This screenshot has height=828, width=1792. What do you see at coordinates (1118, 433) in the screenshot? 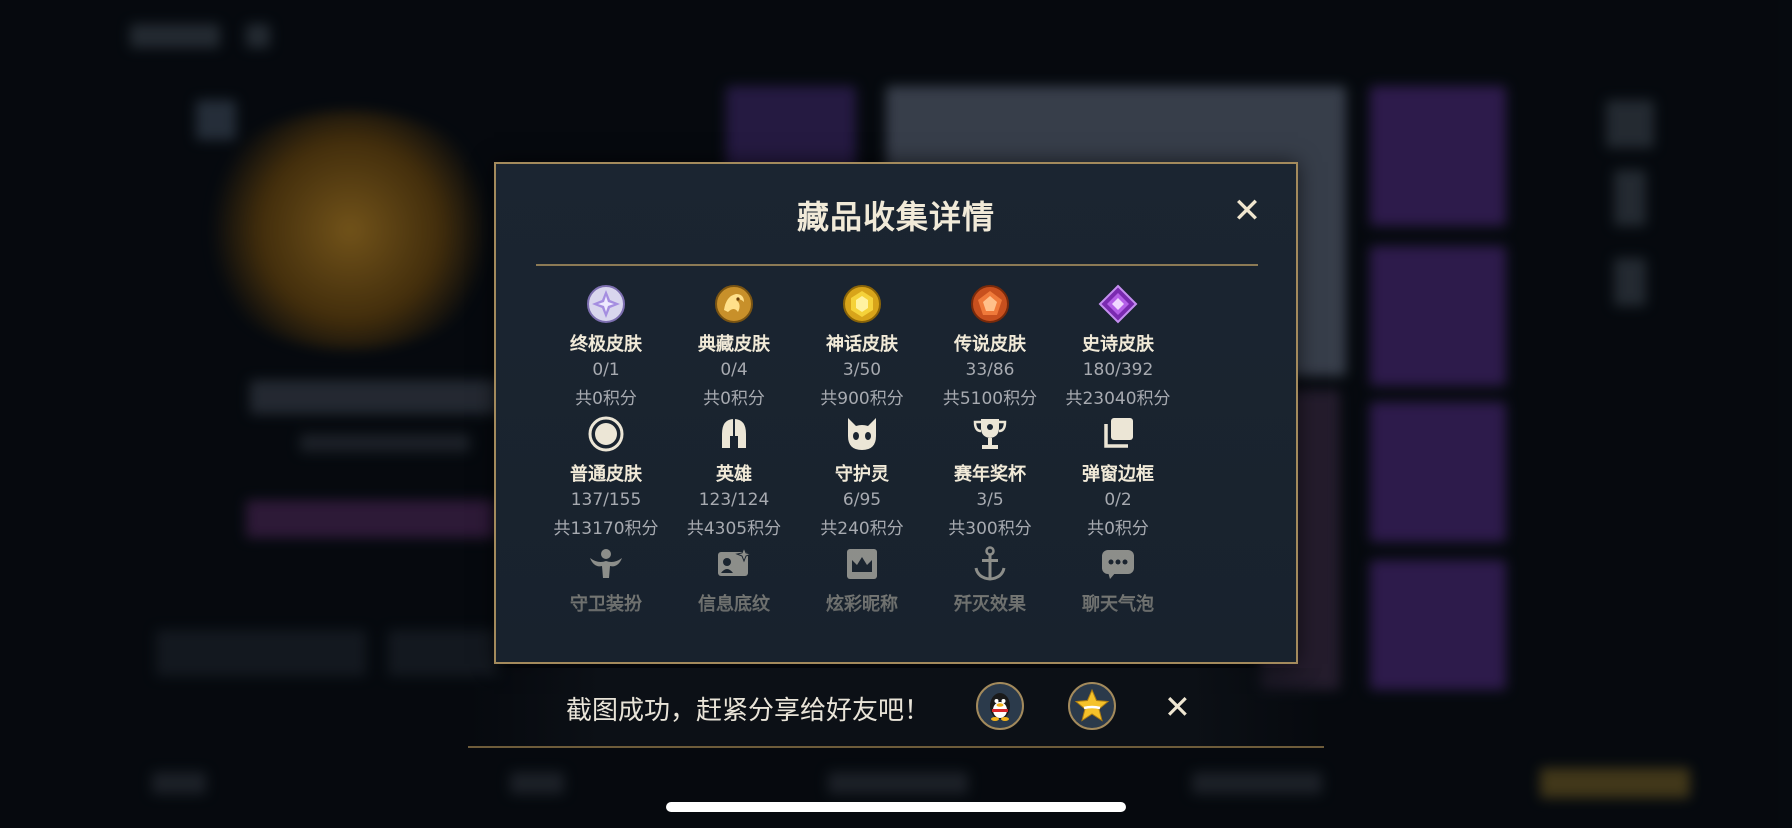
I see `frame-icon` at bounding box center [1118, 433].